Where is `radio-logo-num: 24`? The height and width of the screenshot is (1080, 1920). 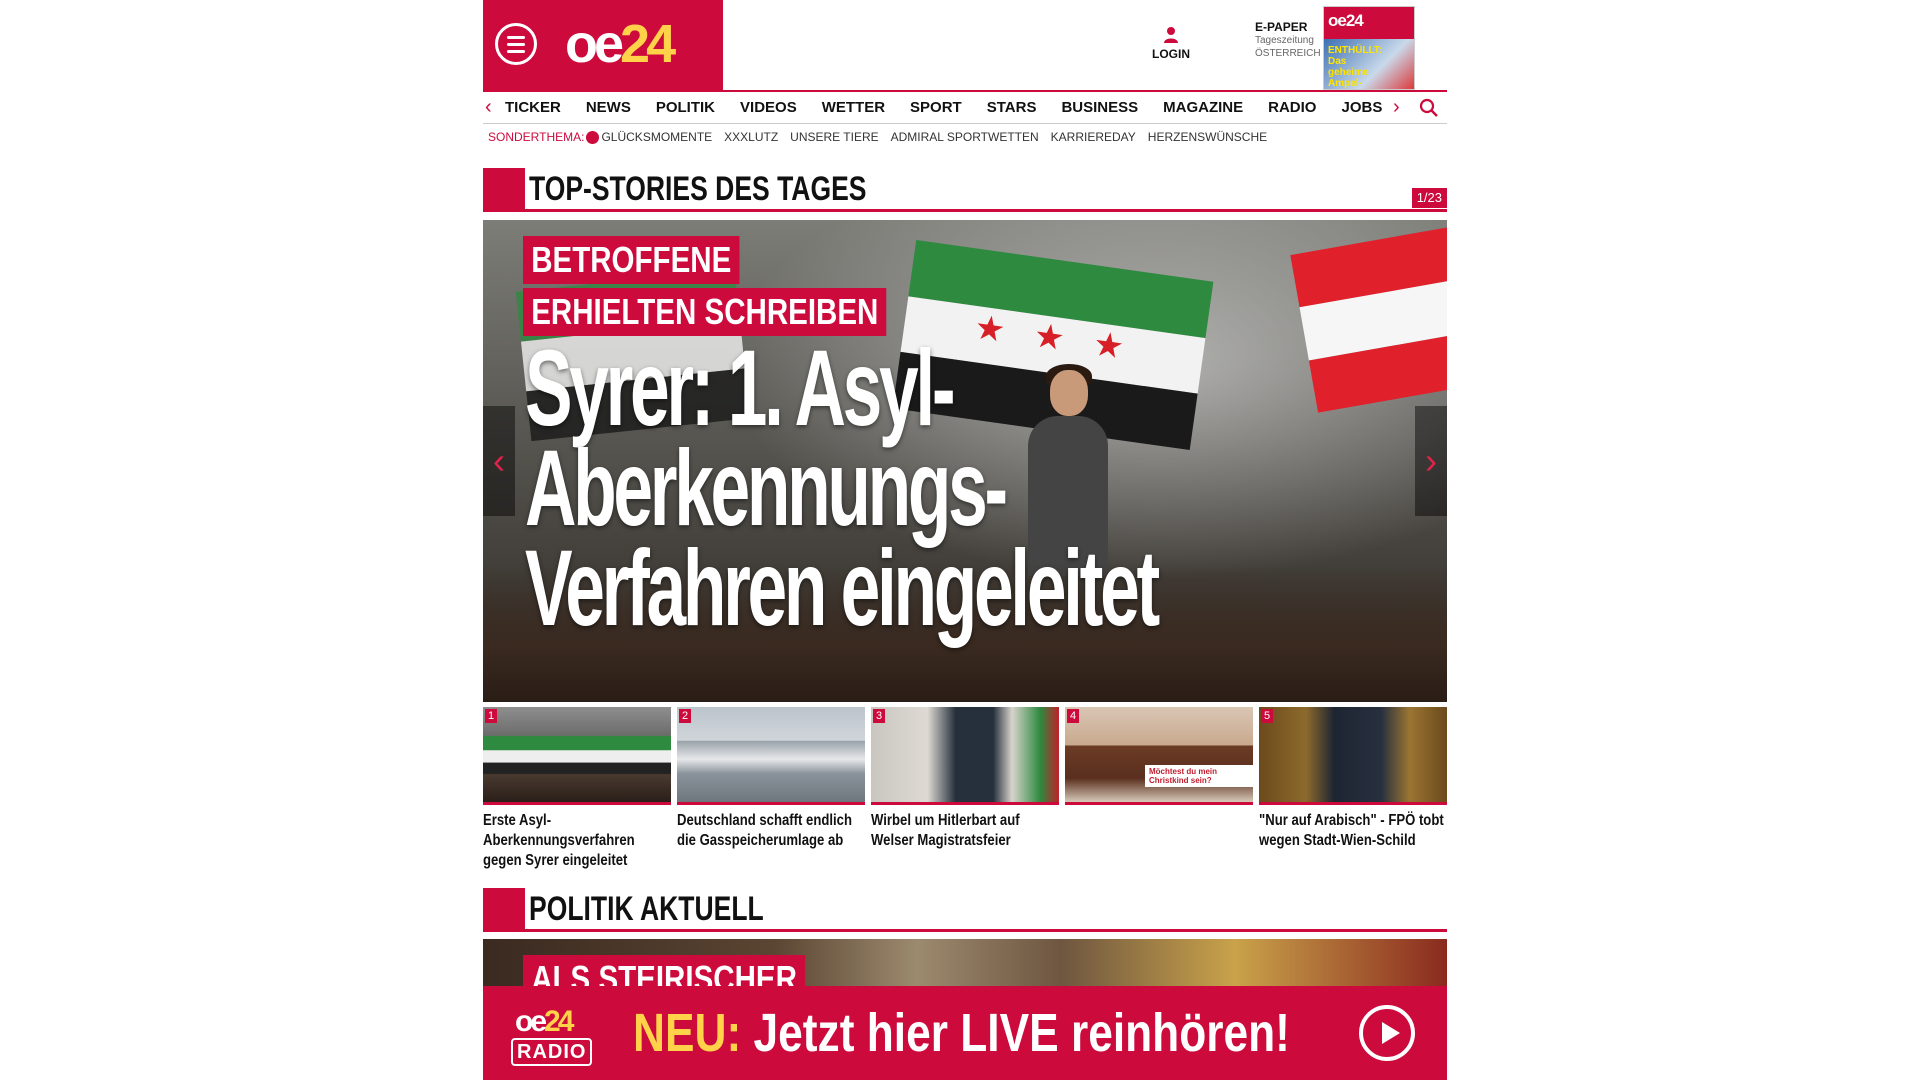 radio-logo-num: 24 is located at coordinates (559, 1021).